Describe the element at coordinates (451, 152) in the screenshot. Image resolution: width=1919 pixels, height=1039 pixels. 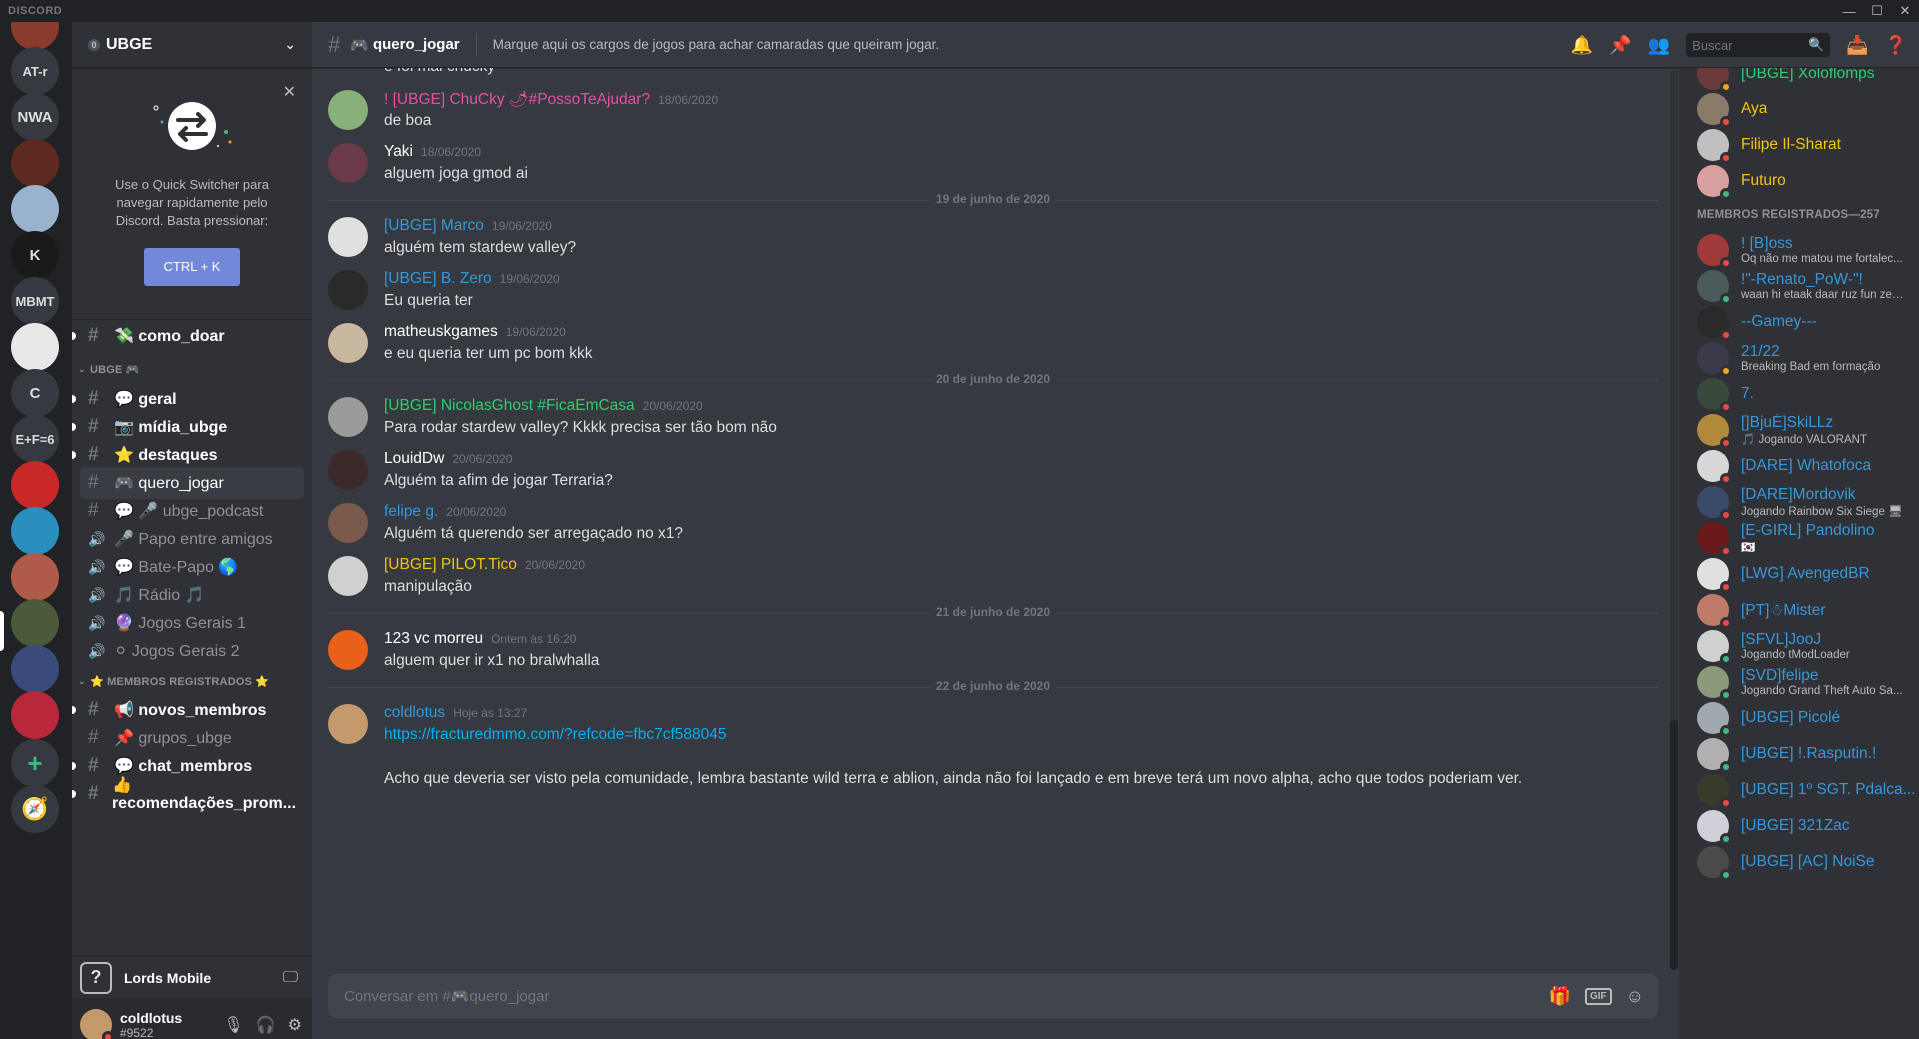
I see `timestamp: 18/06/2020` at that location.